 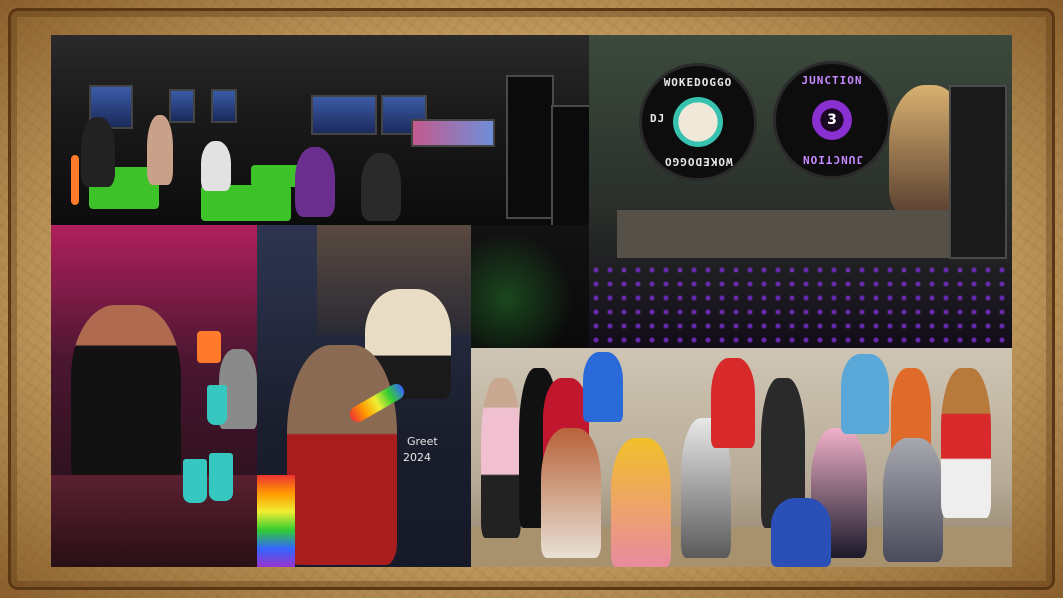 I want to click on group-member, so click(x=501, y=458).